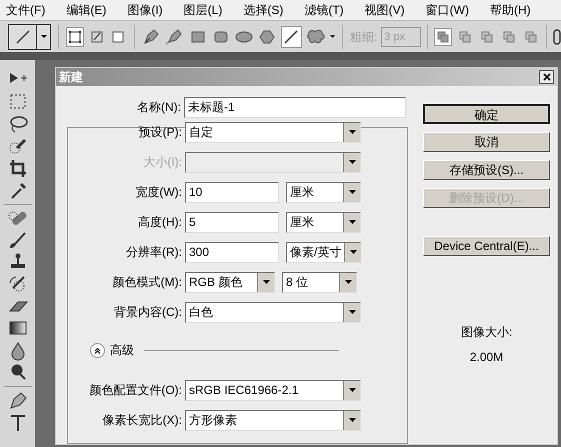 The width and height of the screenshot is (561, 447). Describe the element at coordinates (510, 10) in the screenshot. I see `menu-item: 帮助(H)` at that location.